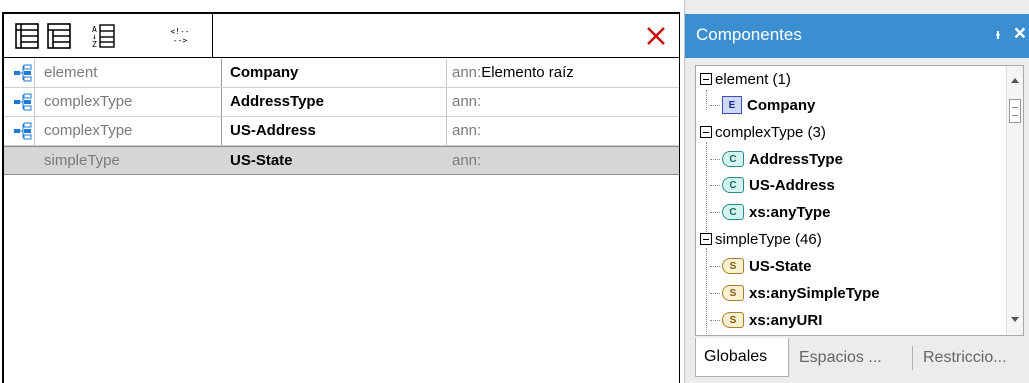 The height and width of the screenshot is (383, 1029). I want to click on component-name: US-Address, so click(273, 130).